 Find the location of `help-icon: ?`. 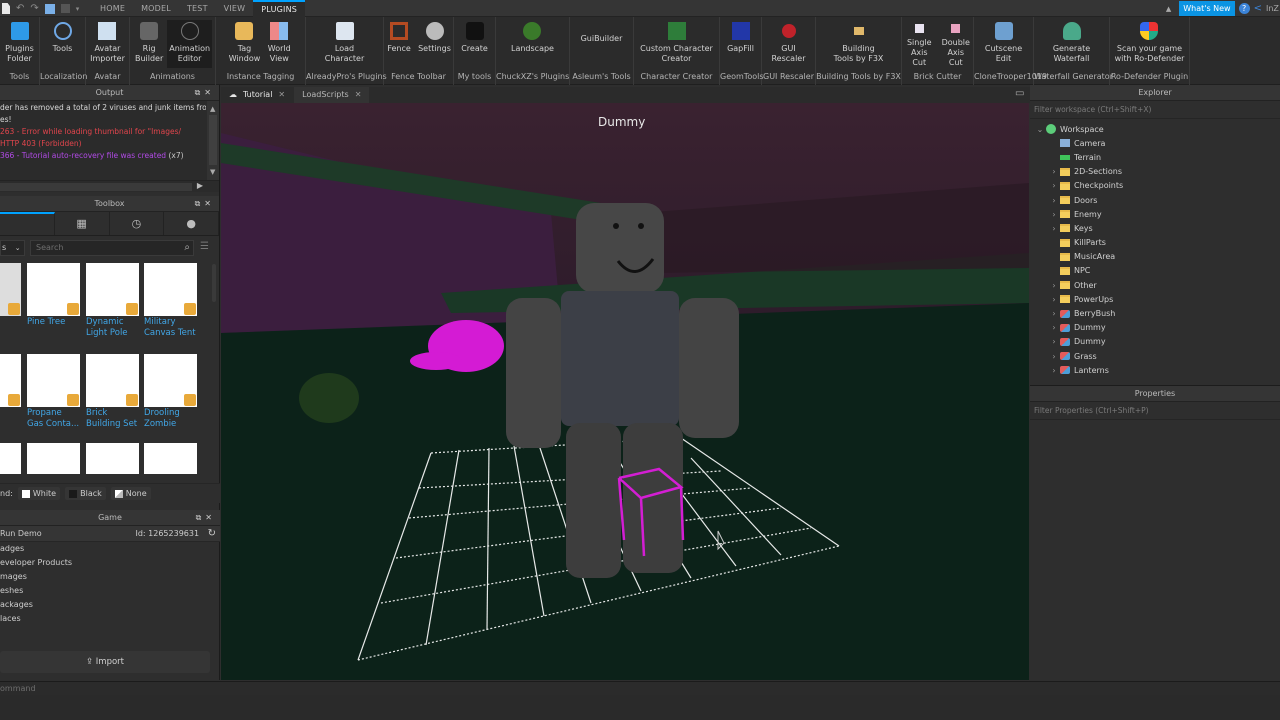

help-icon: ? is located at coordinates (1244, 8).